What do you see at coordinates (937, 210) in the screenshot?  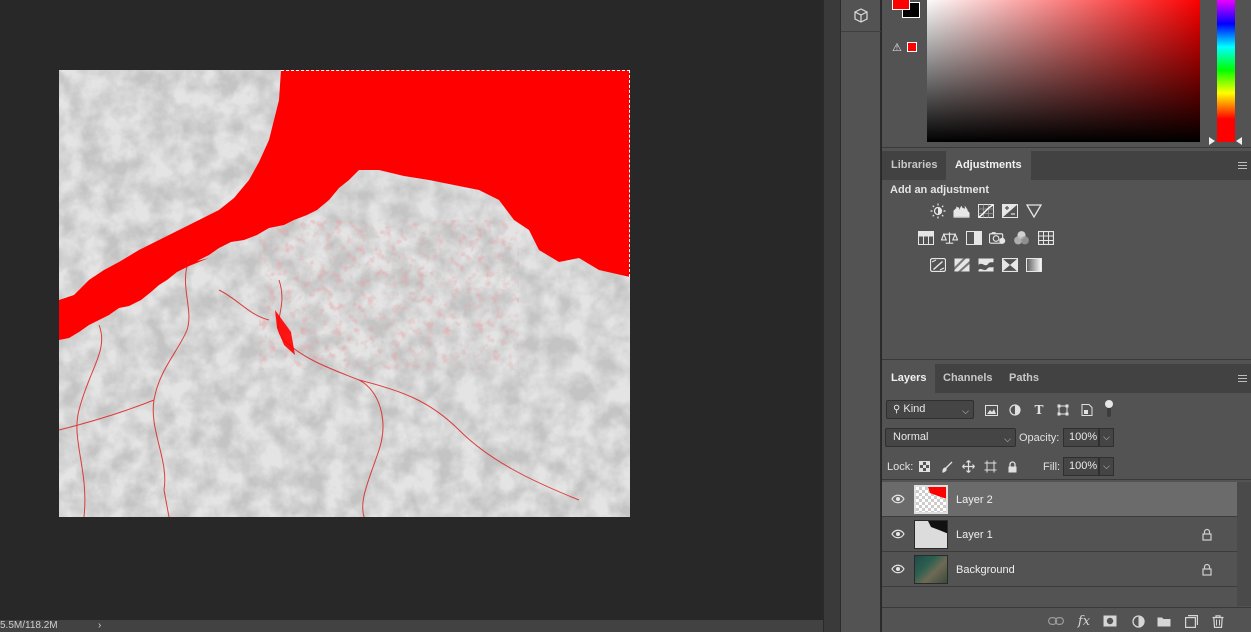 I see `brightness-contrast-icon` at bounding box center [937, 210].